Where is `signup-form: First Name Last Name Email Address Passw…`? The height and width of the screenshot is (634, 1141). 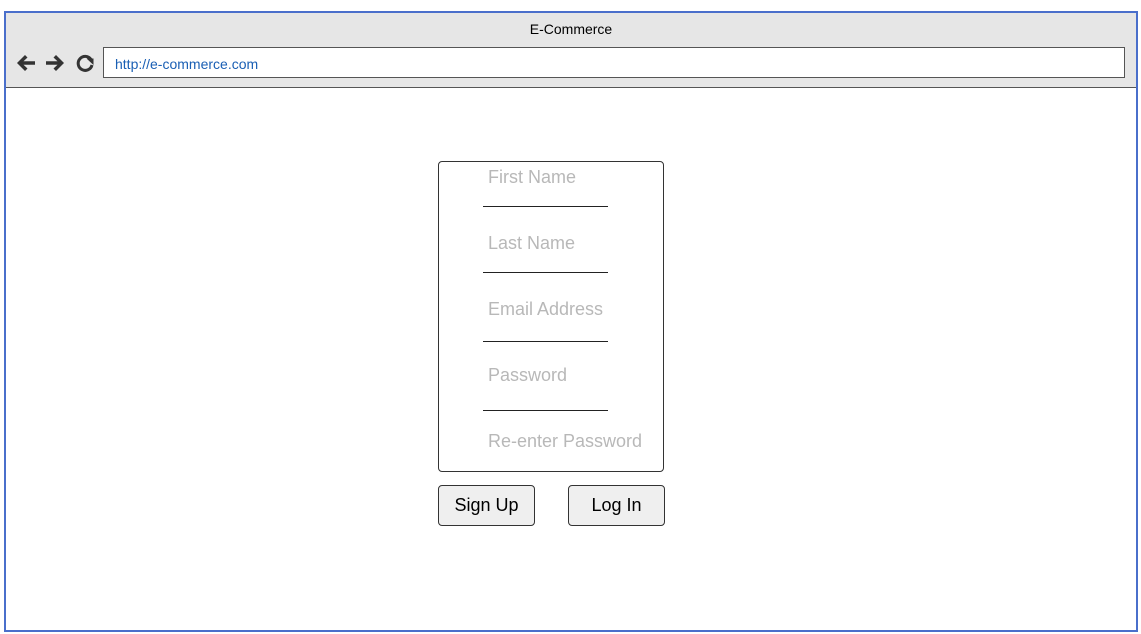 signup-form: First Name Last Name Email Address Passw… is located at coordinates (551, 316).